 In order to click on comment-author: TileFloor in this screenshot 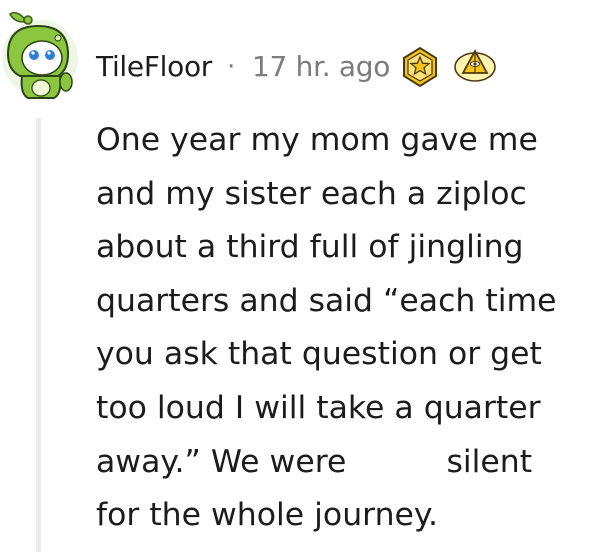, I will do `click(154, 67)`.